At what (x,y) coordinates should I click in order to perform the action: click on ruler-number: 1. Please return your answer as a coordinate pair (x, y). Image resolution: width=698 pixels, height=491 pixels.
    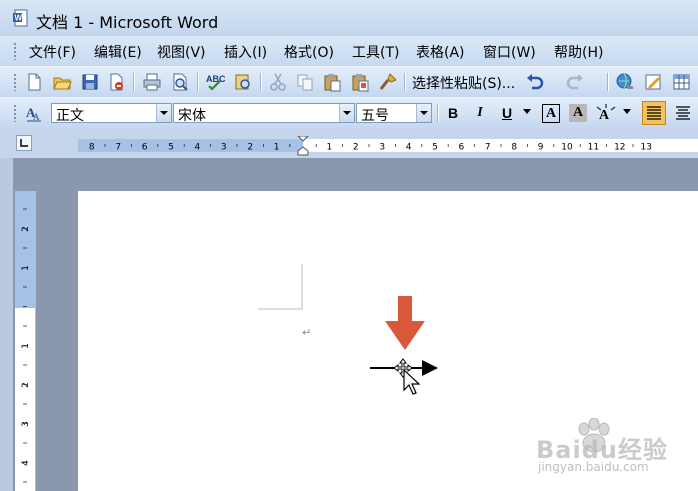
    Looking at the image, I should click on (330, 148).